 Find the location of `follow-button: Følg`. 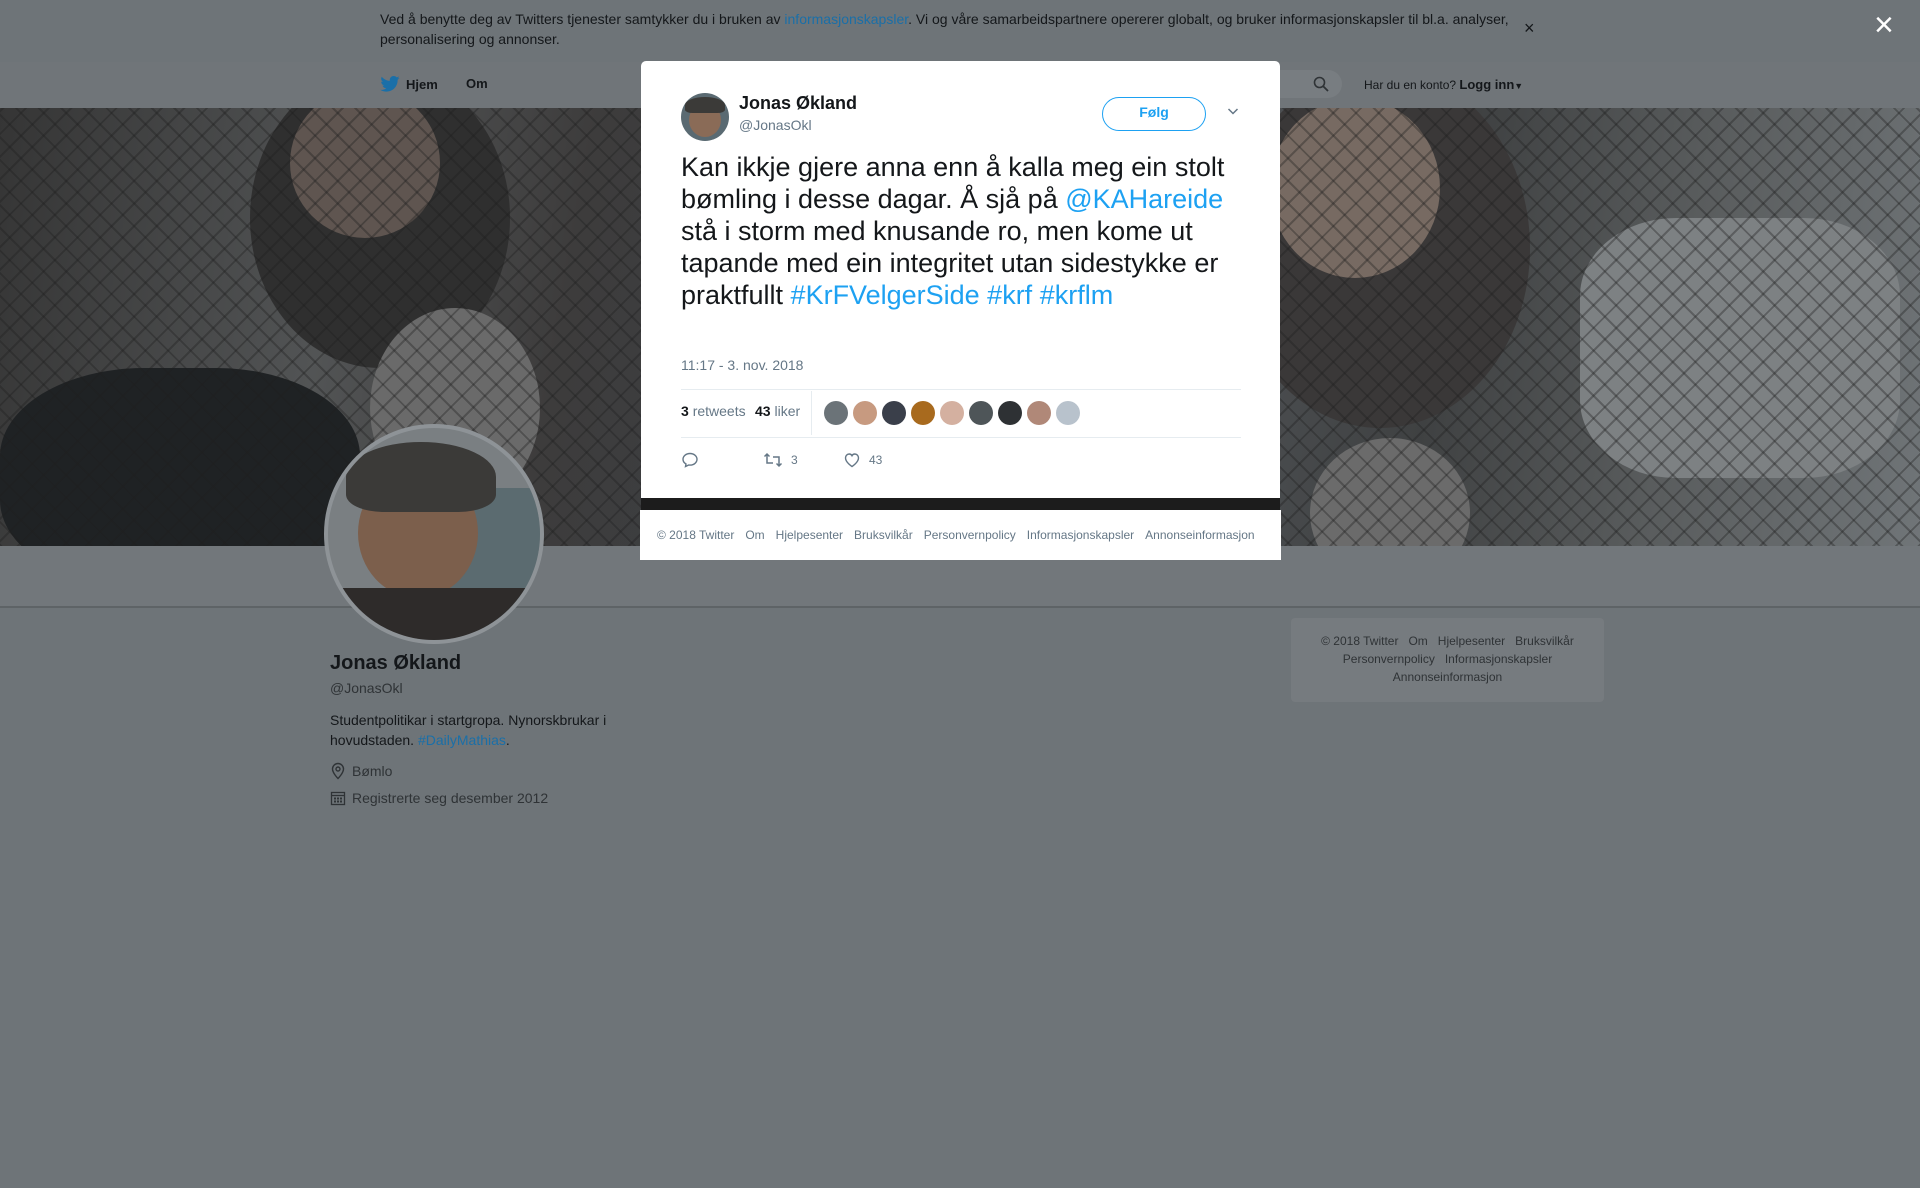

follow-button: Følg is located at coordinates (1154, 114).